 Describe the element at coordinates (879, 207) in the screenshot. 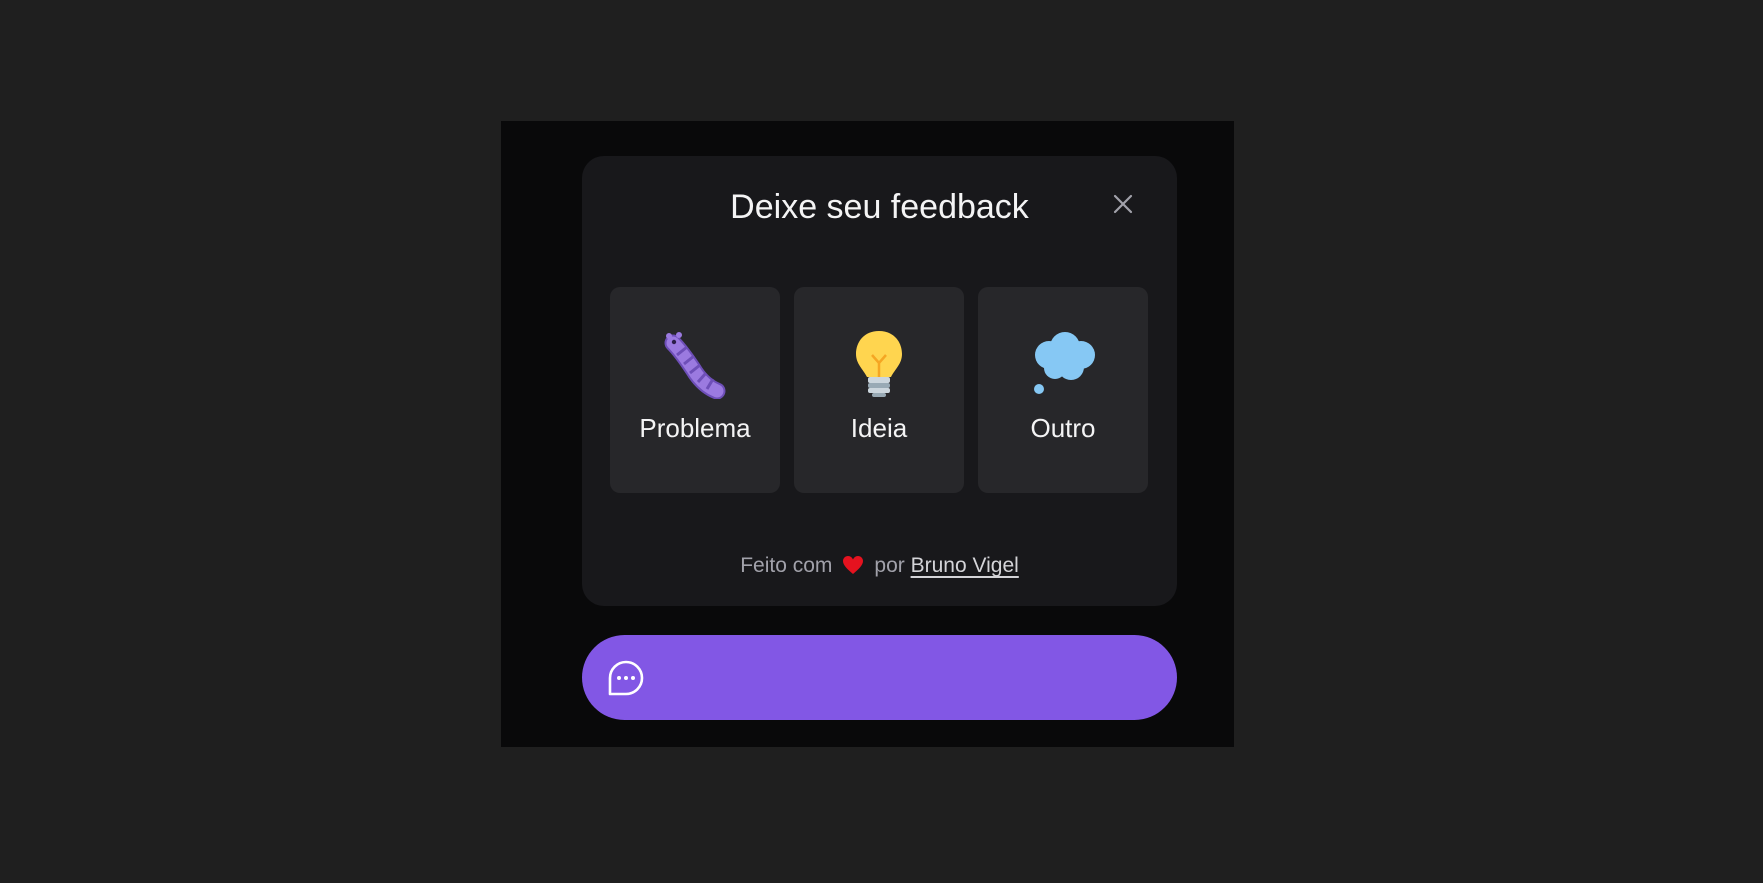

I see `widget-title: Deixe seu feedback` at that location.